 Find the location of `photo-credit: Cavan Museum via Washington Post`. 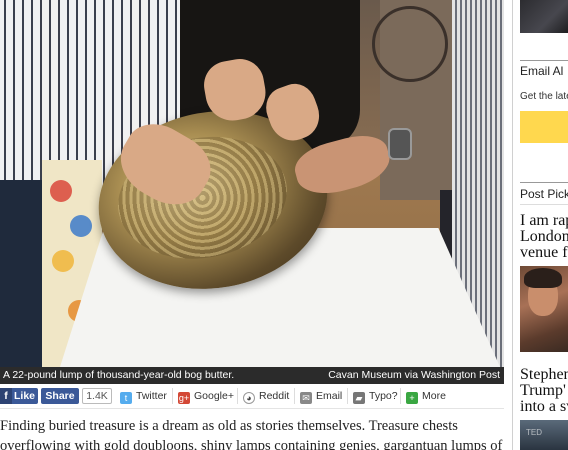

photo-credit: Cavan Museum via Washington Post is located at coordinates (414, 375).